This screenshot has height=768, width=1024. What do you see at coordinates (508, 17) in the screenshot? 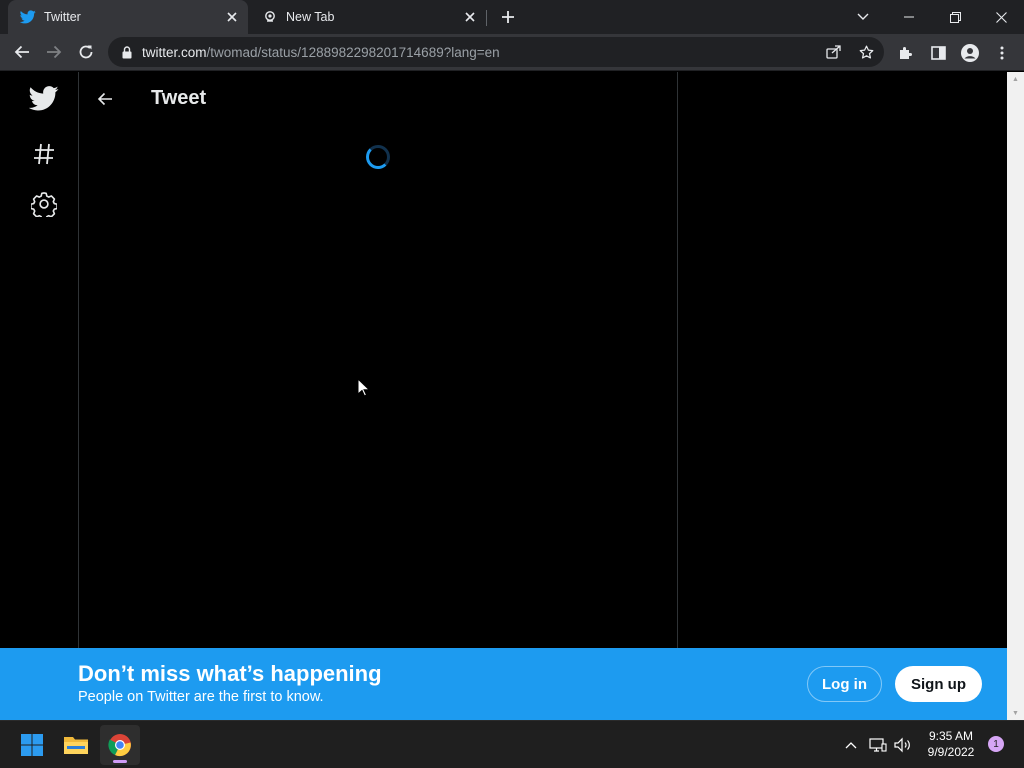
I see `new-tab-plus-icon` at bounding box center [508, 17].